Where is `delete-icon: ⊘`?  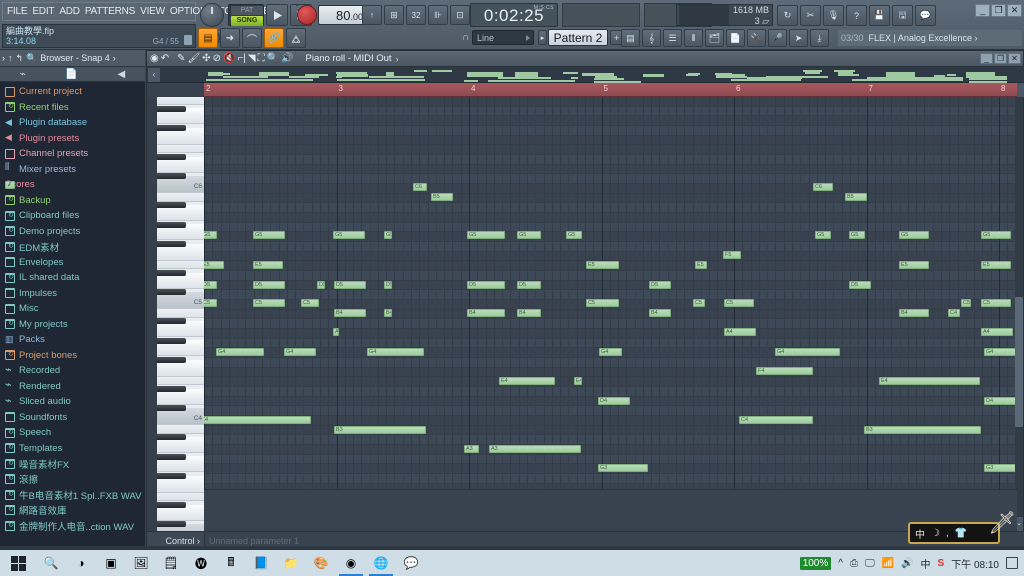
delete-icon: ⊘ is located at coordinates (217, 58).